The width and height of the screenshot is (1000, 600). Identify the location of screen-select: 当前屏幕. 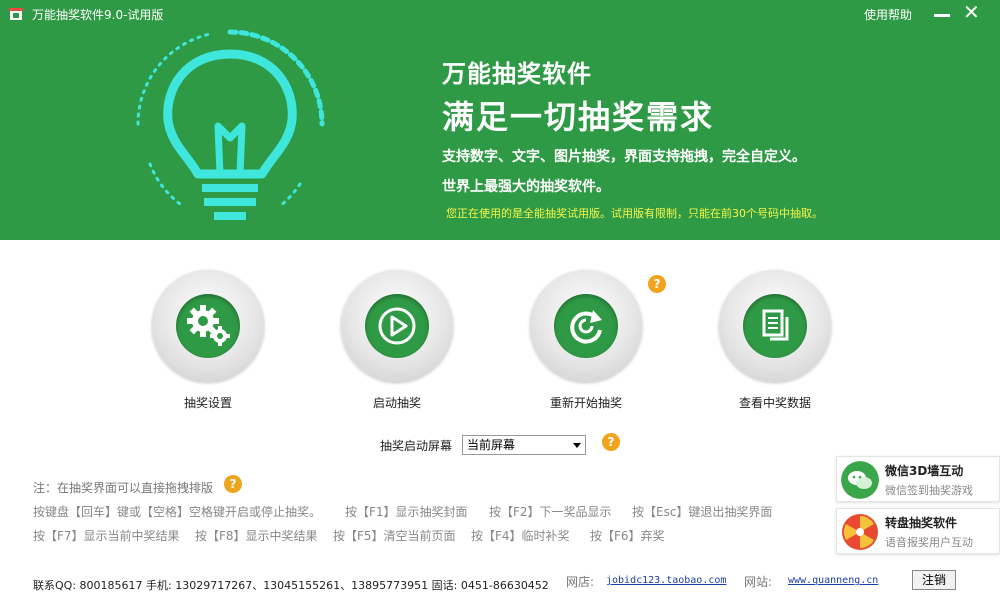
(524, 445).